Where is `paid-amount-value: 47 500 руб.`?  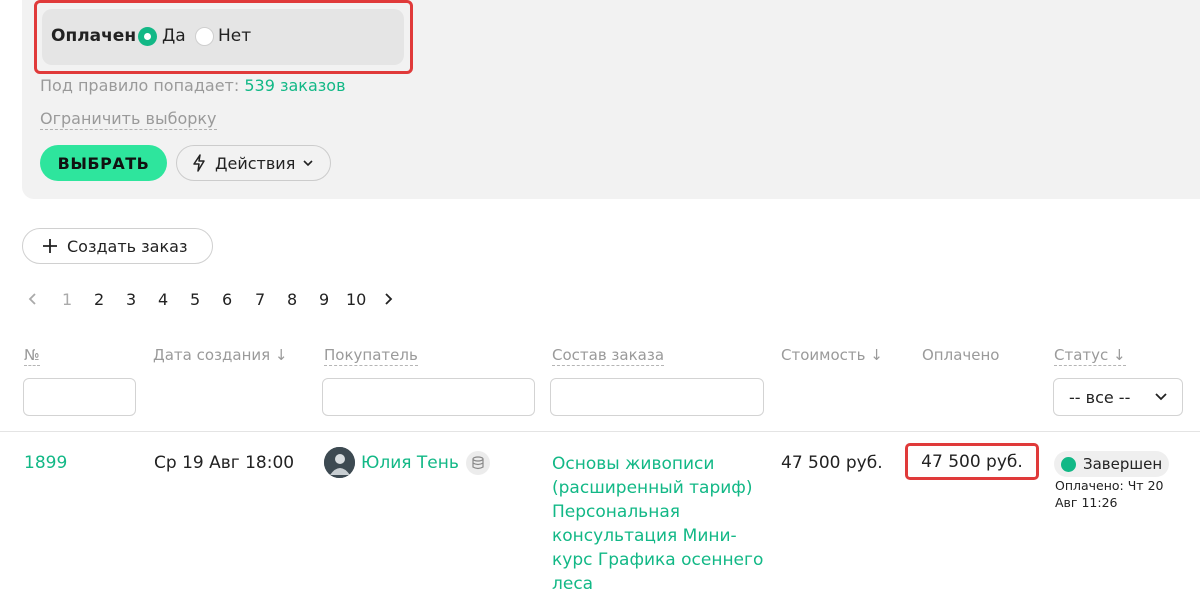 paid-amount-value: 47 500 руб. is located at coordinates (972, 461).